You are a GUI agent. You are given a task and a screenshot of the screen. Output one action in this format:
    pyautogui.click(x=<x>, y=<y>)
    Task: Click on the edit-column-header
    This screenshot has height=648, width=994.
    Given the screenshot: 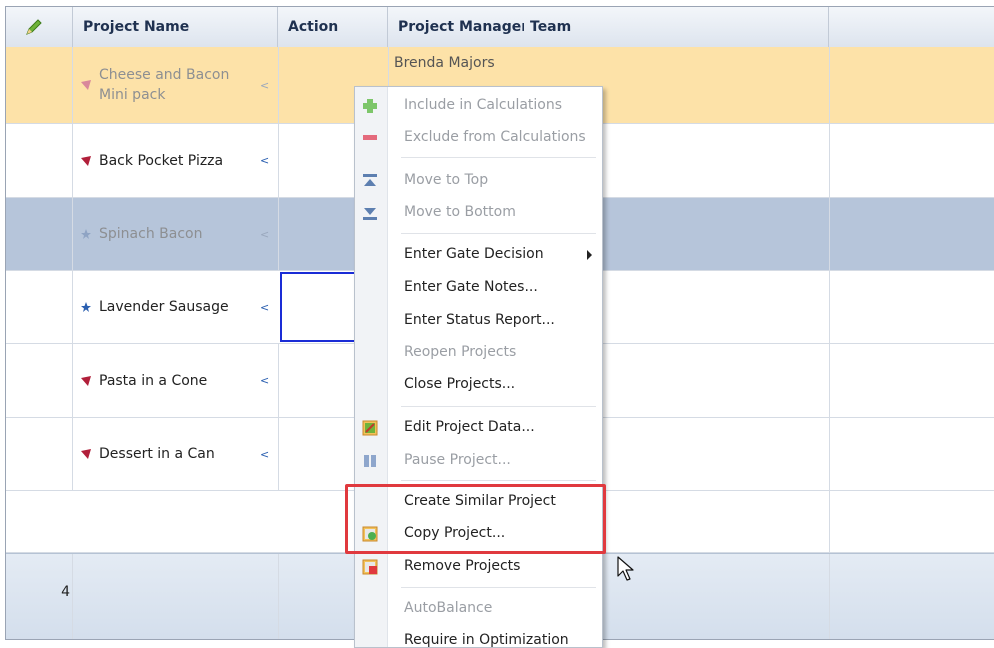 What is the action you would take?
    pyautogui.click(x=39, y=27)
    